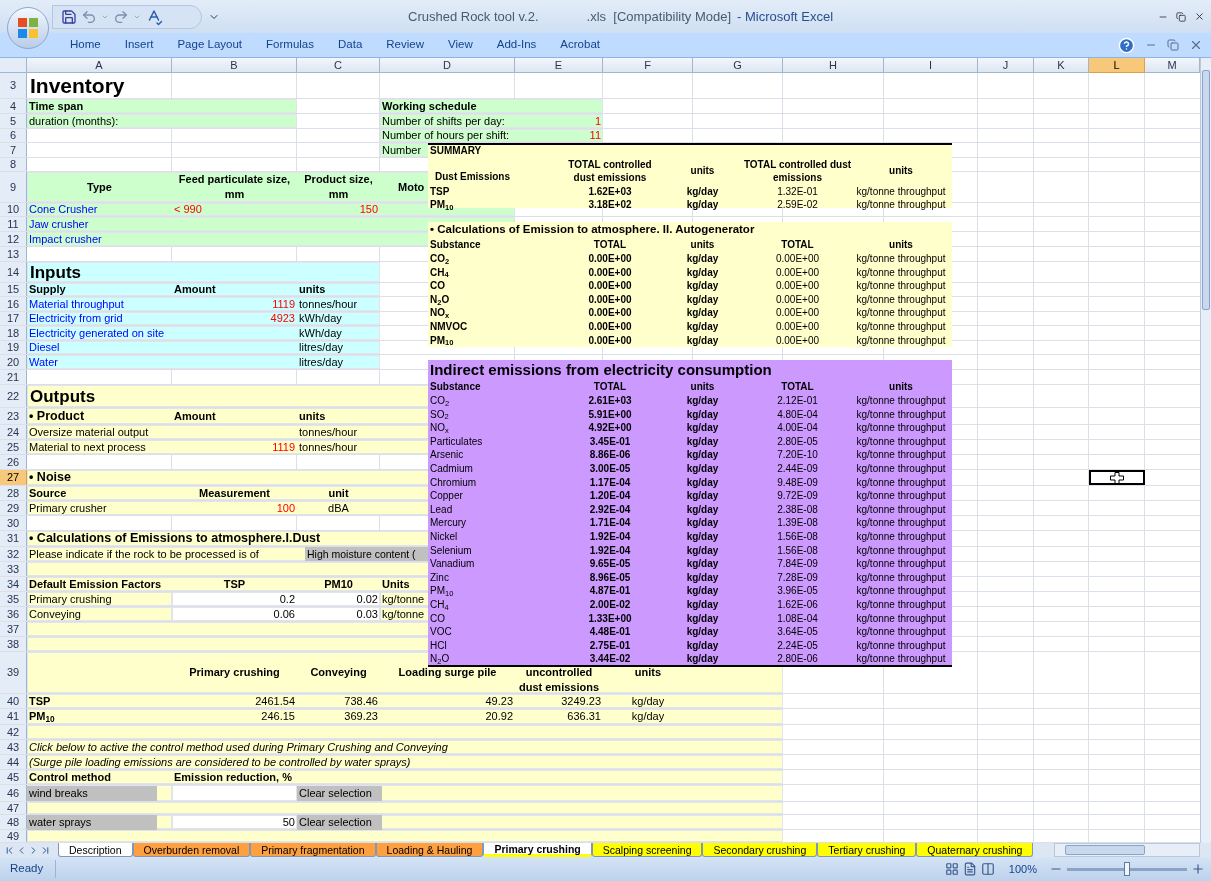  What do you see at coordinates (1127, 869) in the screenshot?
I see `zoom-slider` at bounding box center [1127, 869].